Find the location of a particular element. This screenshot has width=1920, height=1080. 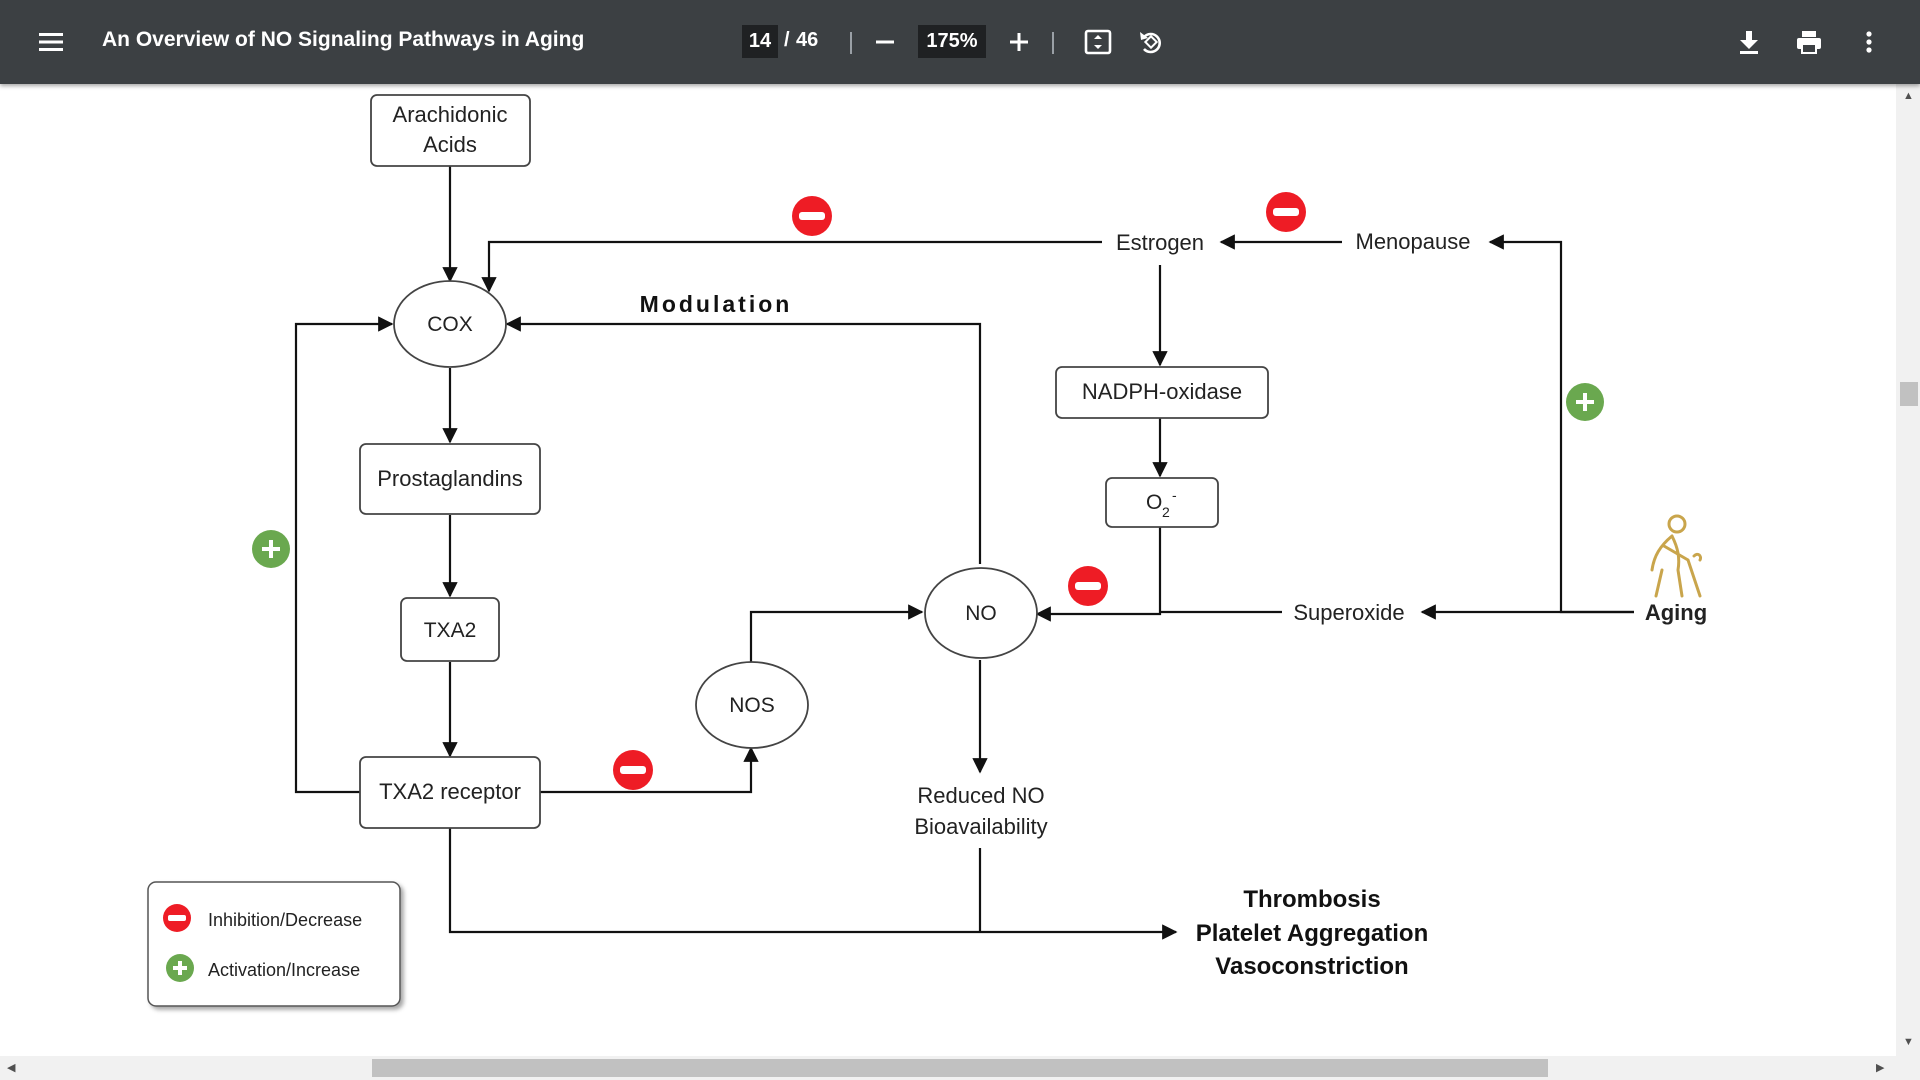

node-nos-label: NOS is located at coordinates (752, 705).